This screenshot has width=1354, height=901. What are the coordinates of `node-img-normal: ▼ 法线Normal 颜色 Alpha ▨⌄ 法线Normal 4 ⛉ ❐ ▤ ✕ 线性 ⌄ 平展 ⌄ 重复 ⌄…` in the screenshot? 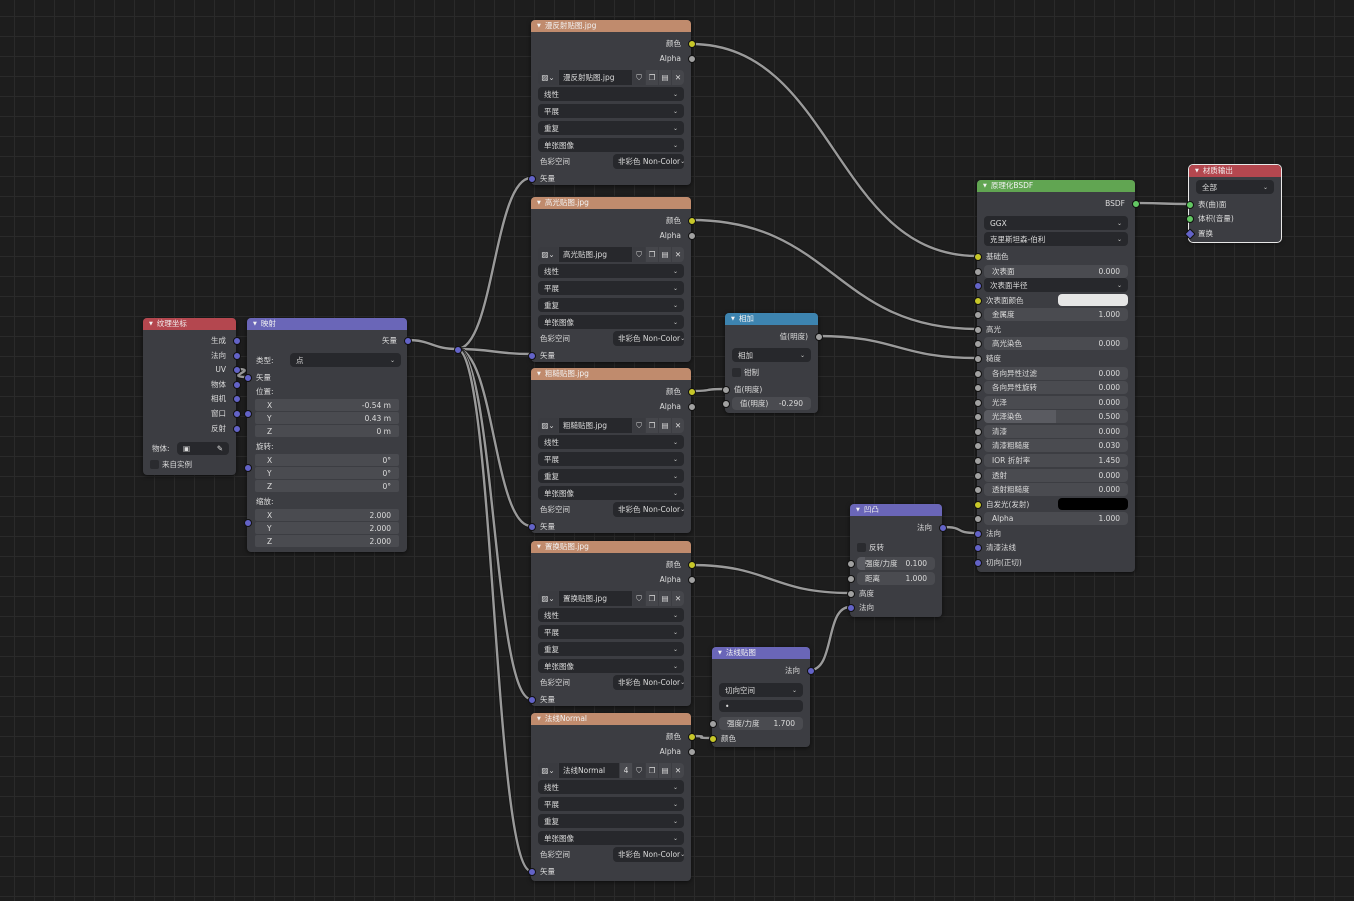 It's located at (611, 797).